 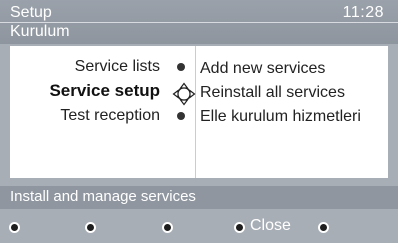 I want to click on help-text: Install and manage services, so click(x=103, y=196).